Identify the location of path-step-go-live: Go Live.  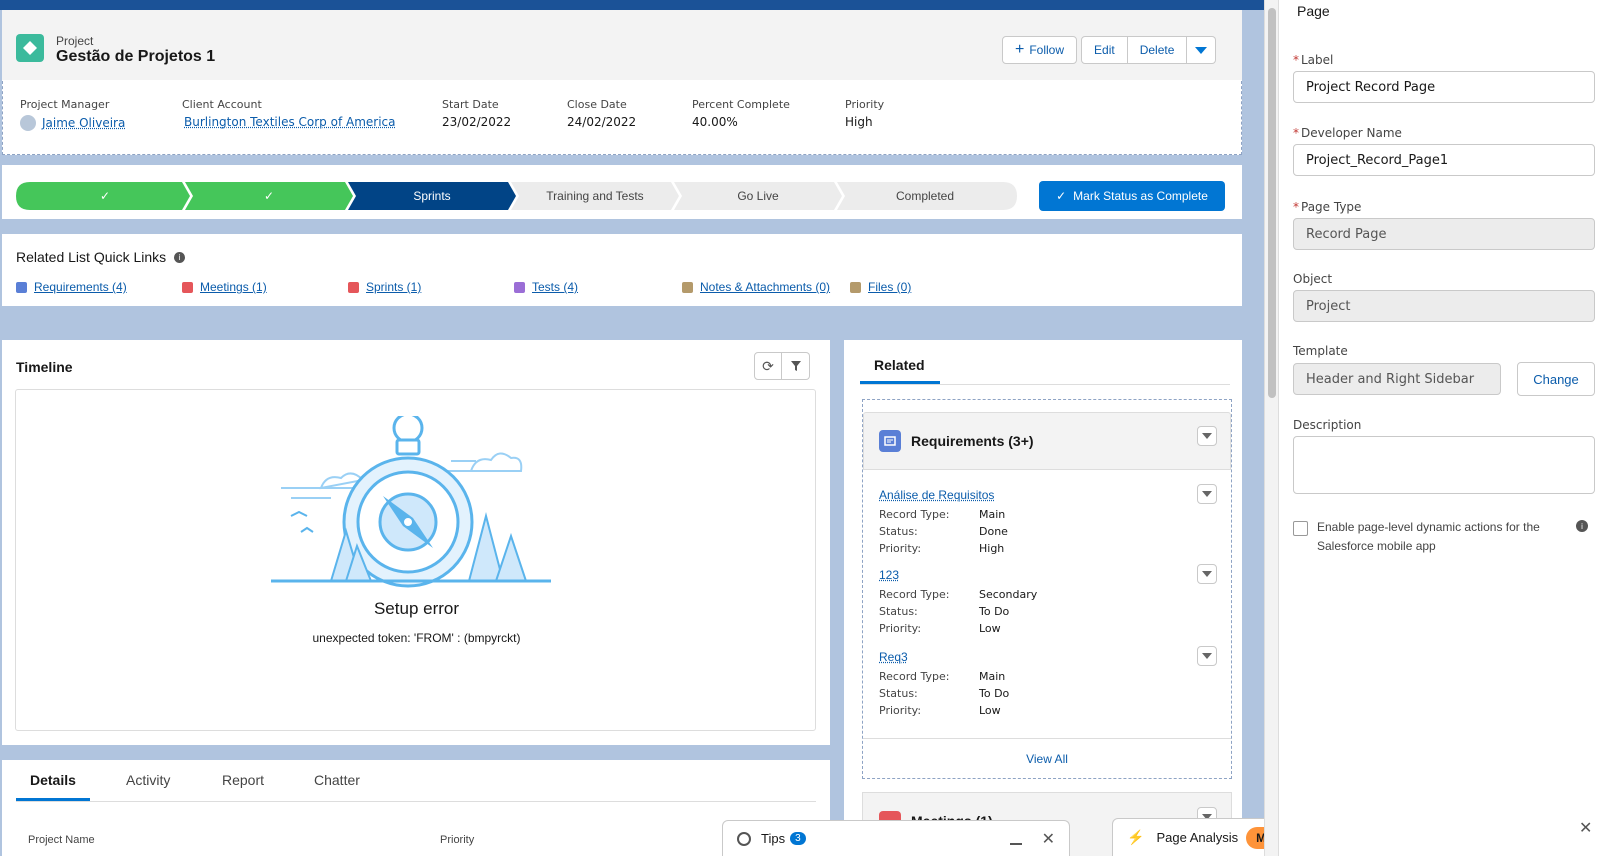
(758, 196).